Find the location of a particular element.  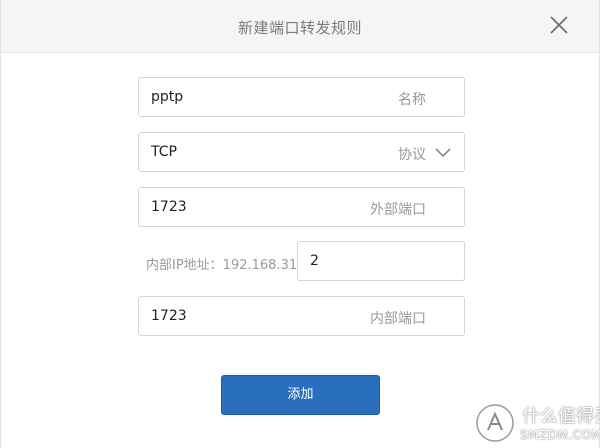

close-button is located at coordinates (559, 25).